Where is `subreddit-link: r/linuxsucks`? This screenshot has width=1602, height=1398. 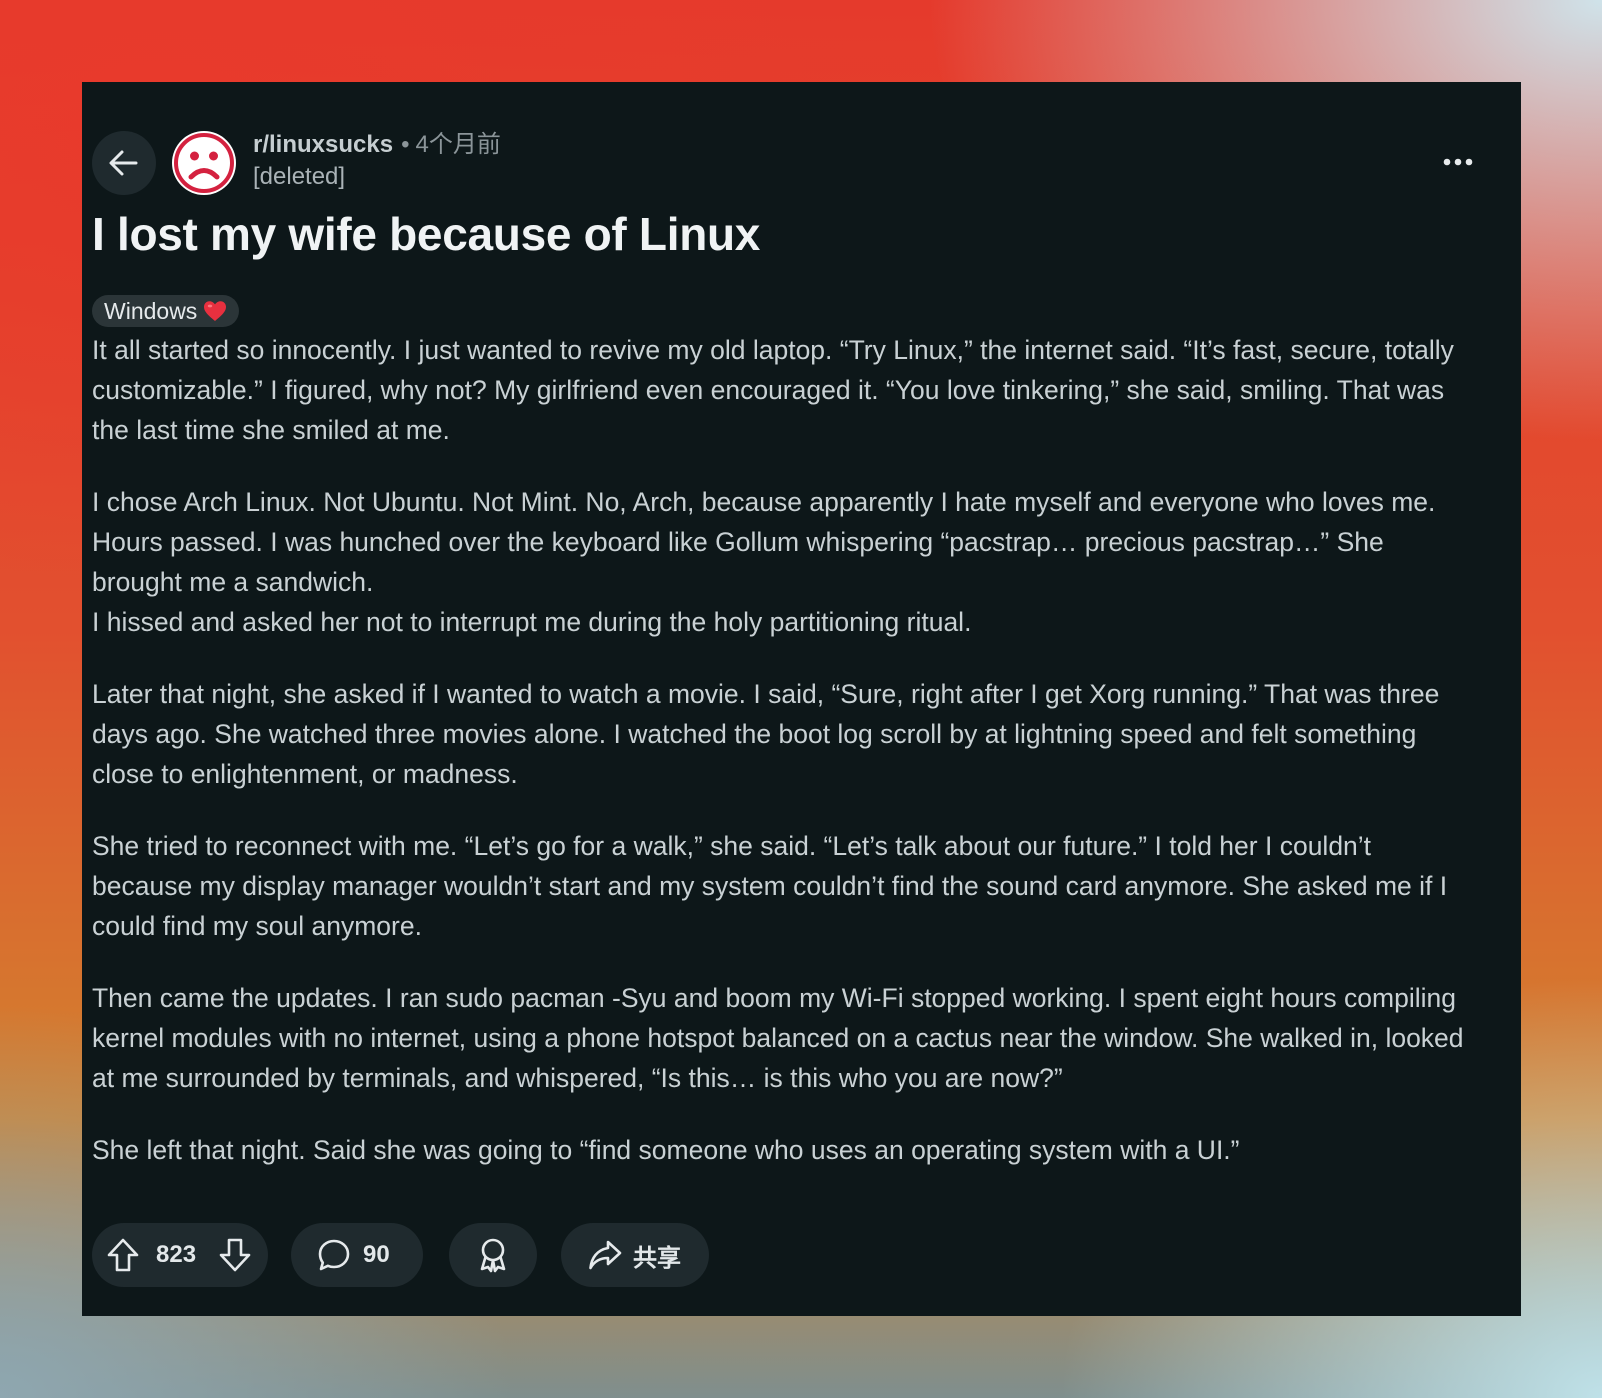
subreddit-link: r/linuxsucks is located at coordinates (323, 144).